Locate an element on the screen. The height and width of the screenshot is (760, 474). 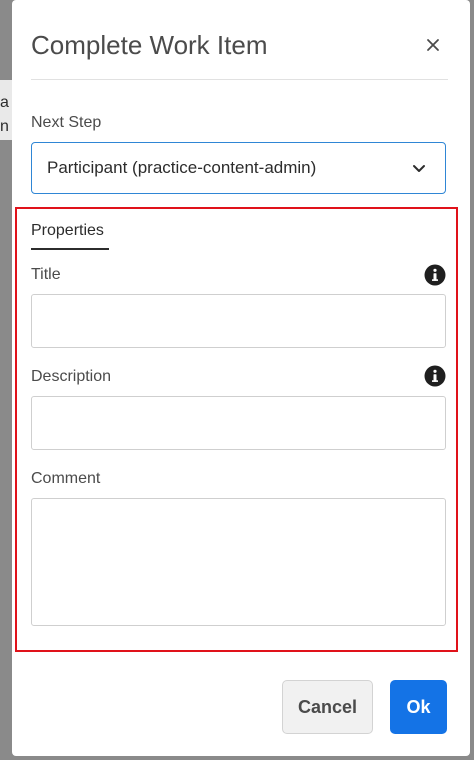
close-button is located at coordinates (433, 45).